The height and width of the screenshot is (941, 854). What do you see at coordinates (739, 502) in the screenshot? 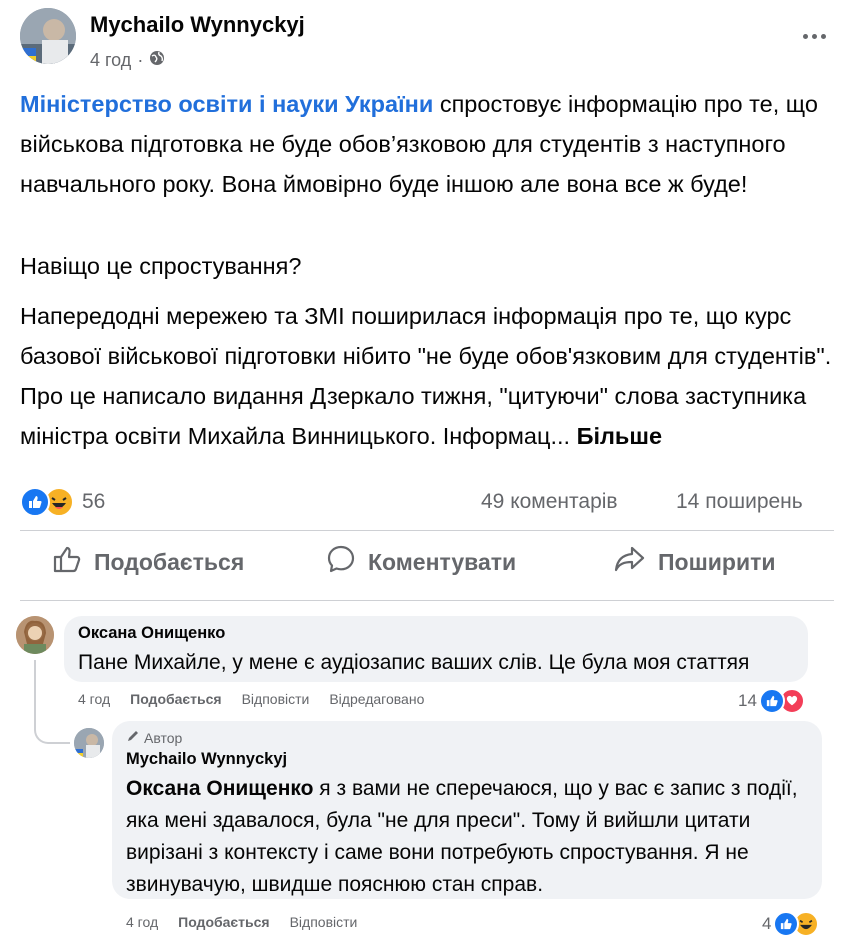
I see `shares-count: 14 поширень` at bounding box center [739, 502].